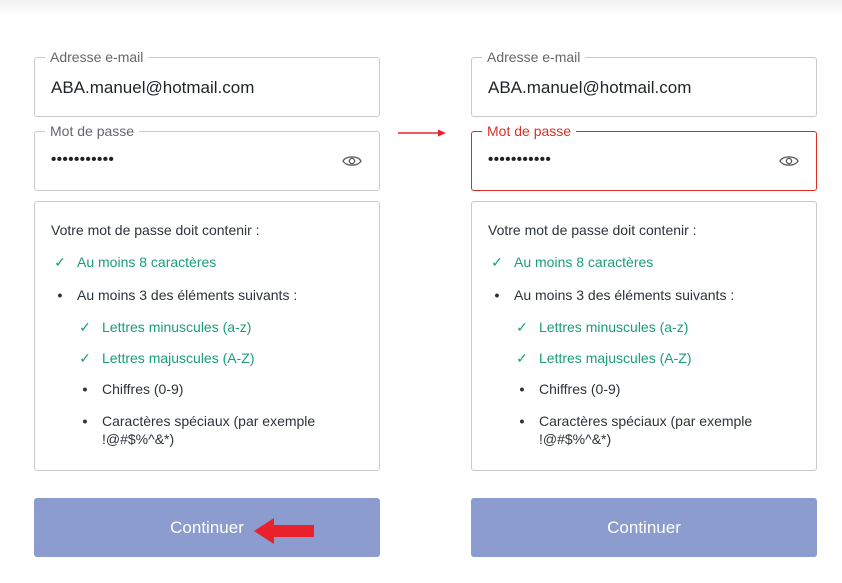 This screenshot has width=842, height=583. What do you see at coordinates (422, 133) in the screenshot?
I see `arrow-right-icon` at bounding box center [422, 133].